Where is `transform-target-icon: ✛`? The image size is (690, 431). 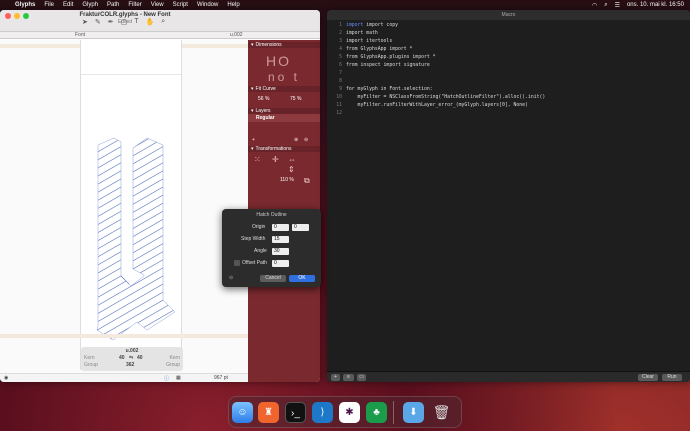
transform-target-icon: ✛ is located at coordinates (275, 159).